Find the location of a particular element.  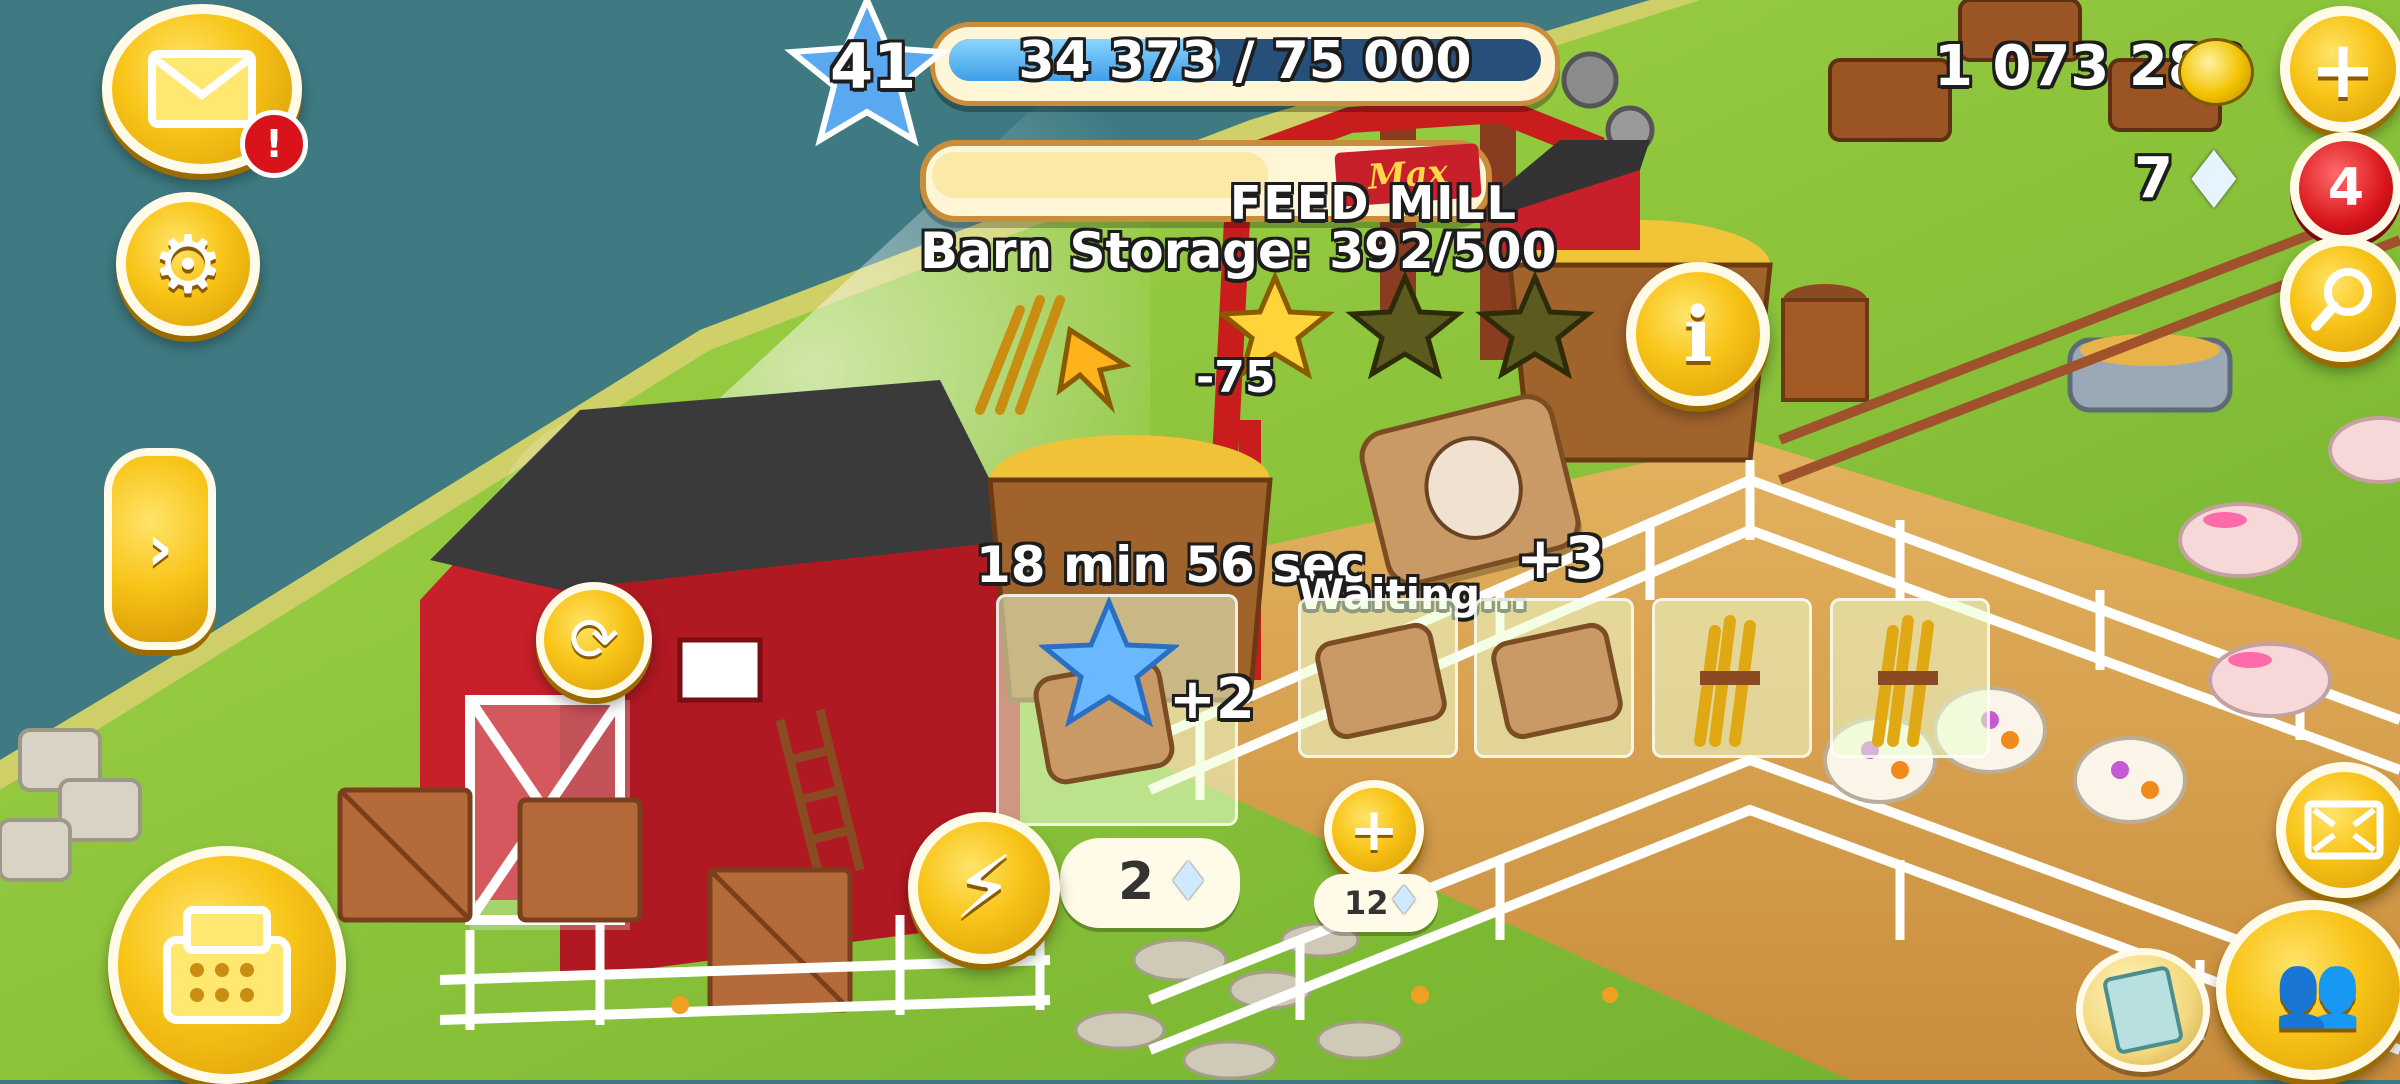

add-slot-cost: 12 is located at coordinates (1366, 903).